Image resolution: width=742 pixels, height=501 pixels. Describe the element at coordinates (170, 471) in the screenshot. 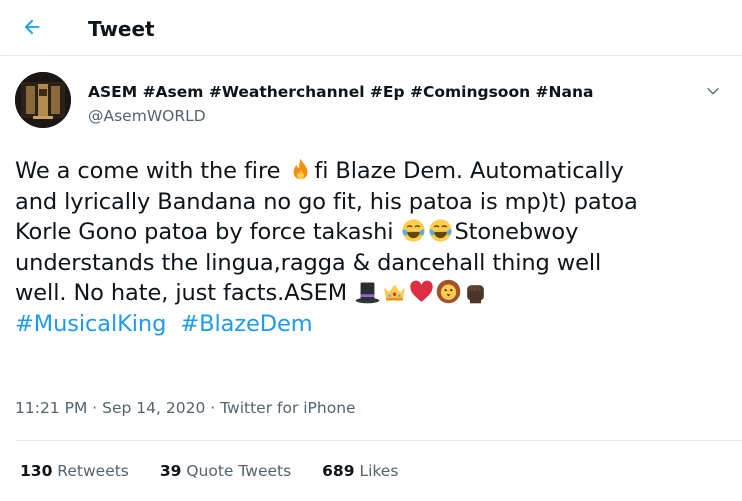

I see `quote-tweets-count: 39` at that location.